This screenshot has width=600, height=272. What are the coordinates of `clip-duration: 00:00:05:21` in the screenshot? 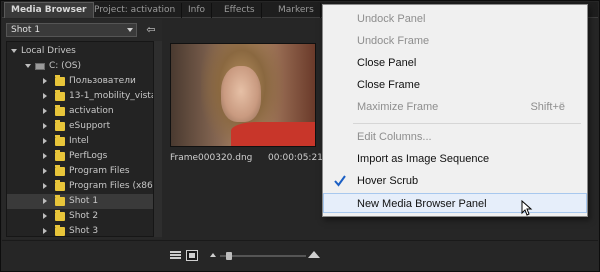 It's located at (295, 158).